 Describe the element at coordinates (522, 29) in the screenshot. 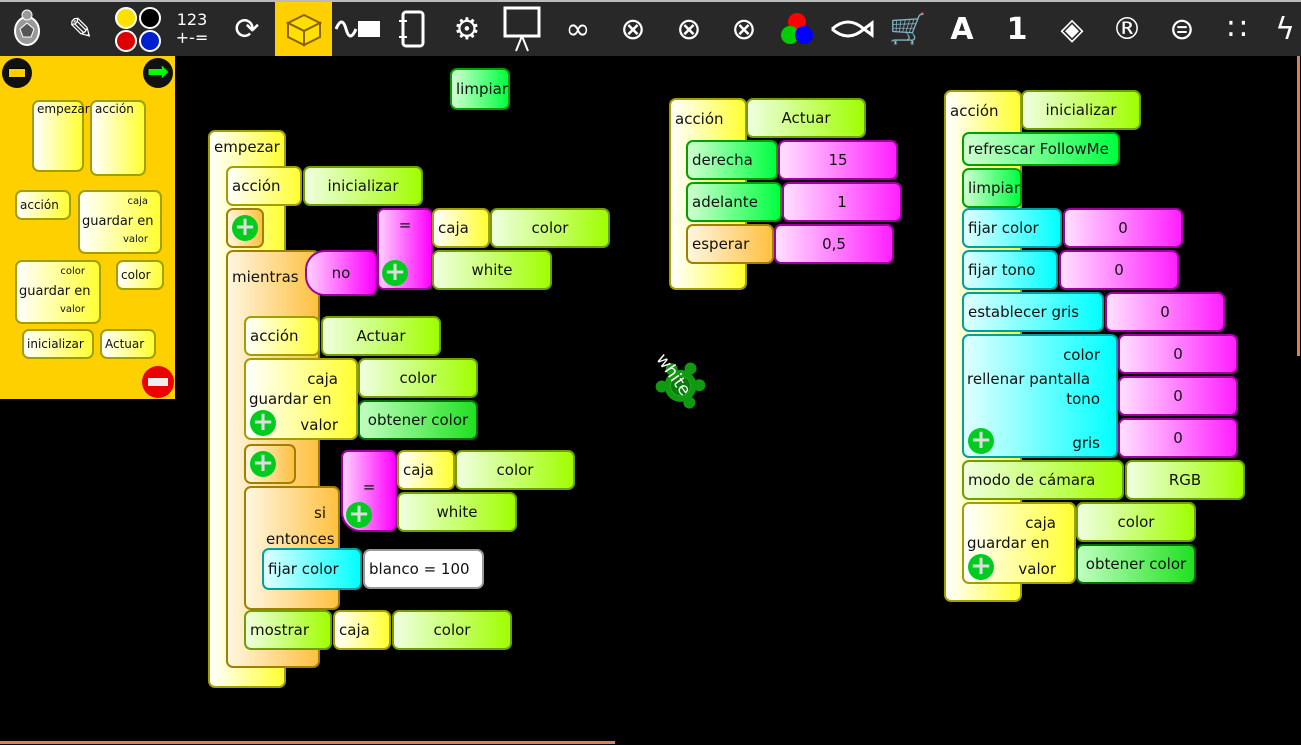

I see `presentation-icon` at that location.